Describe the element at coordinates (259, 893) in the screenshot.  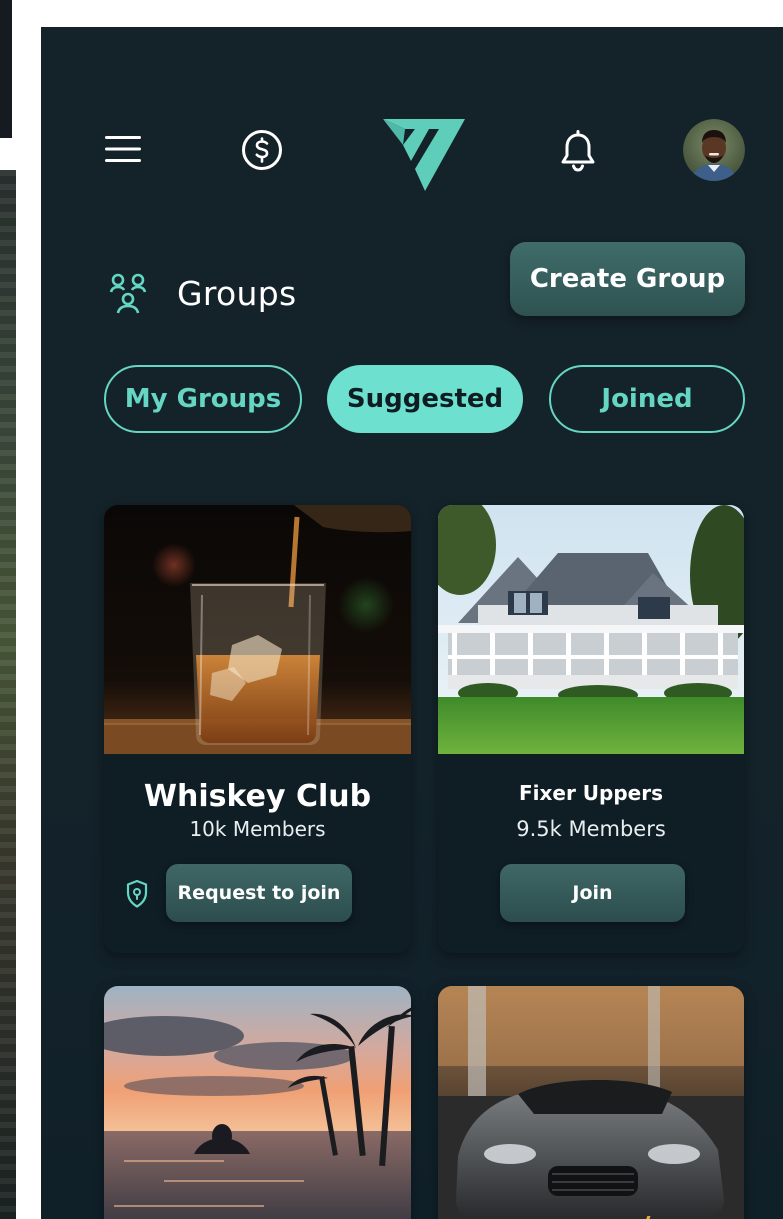
I see `request-to-join-button: Request to join` at that location.